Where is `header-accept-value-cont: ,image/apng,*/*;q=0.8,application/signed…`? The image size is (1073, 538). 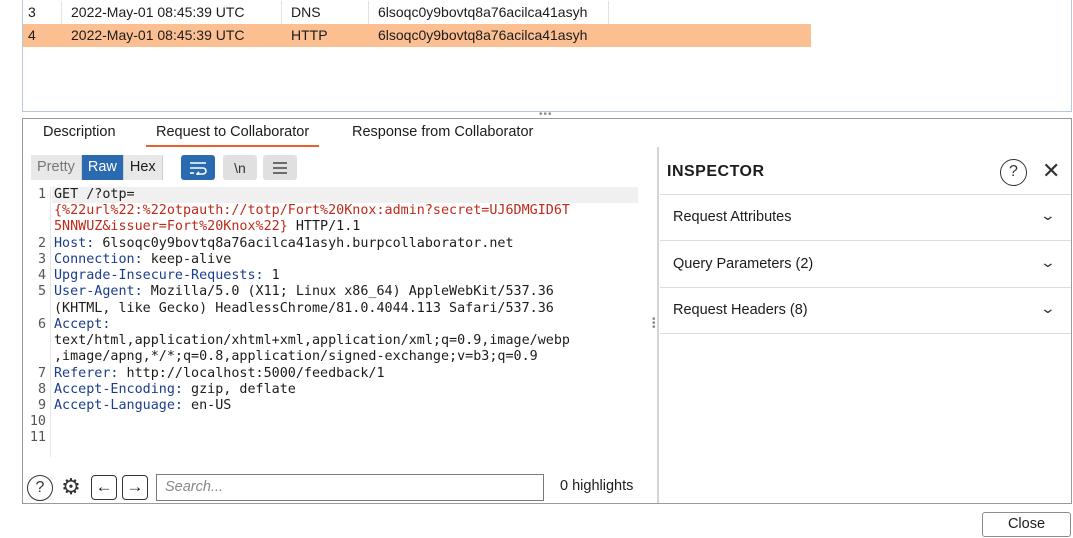
header-accept-value-cont: ,image/apng,*/*;q=0.8,application/signed… is located at coordinates (296, 356).